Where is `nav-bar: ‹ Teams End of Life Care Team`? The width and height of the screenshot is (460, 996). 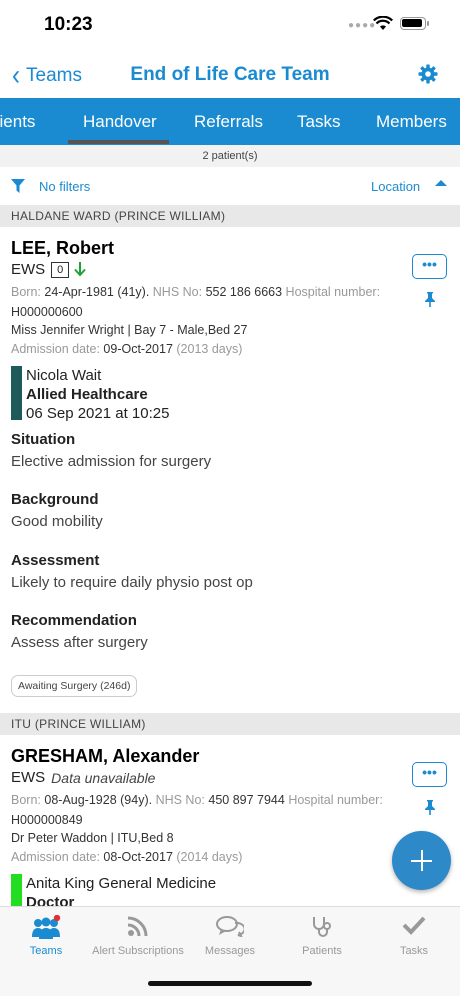 nav-bar: ‹ Teams End of Life Care Team is located at coordinates (230, 75).